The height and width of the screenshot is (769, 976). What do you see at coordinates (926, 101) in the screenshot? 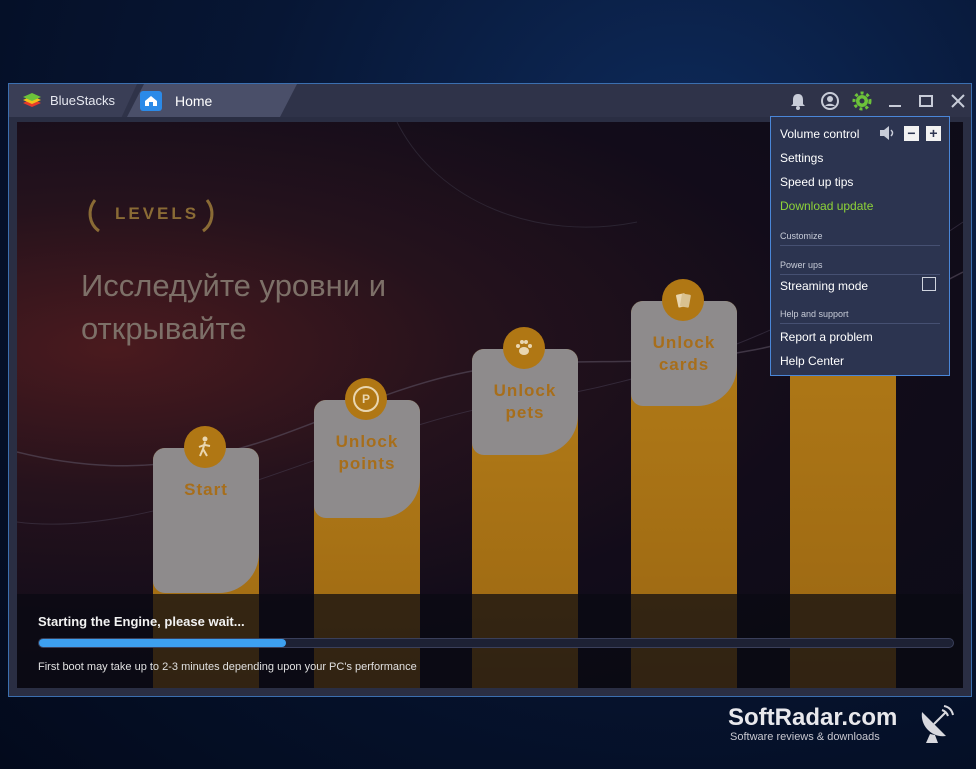
I see `maximize-icon` at bounding box center [926, 101].